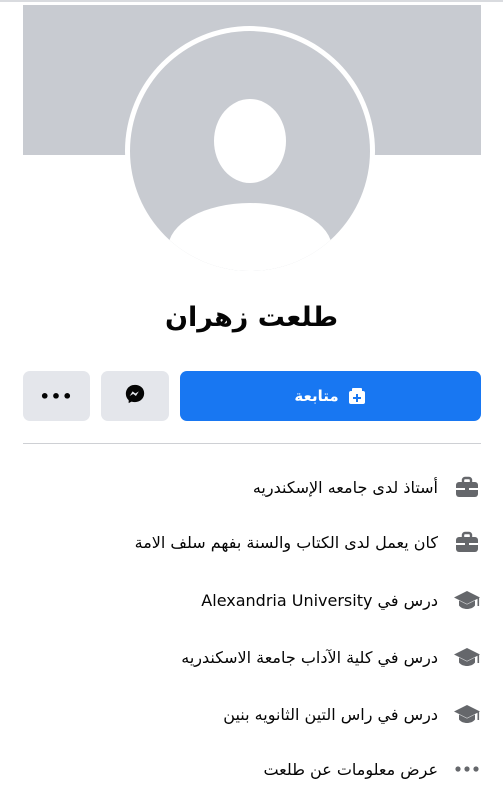 The height and width of the screenshot is (800, 503). What do you see at coordinates (250, 237) in the screenshot?
I see `avatar-body-shape` at bounding box center [250, 237].